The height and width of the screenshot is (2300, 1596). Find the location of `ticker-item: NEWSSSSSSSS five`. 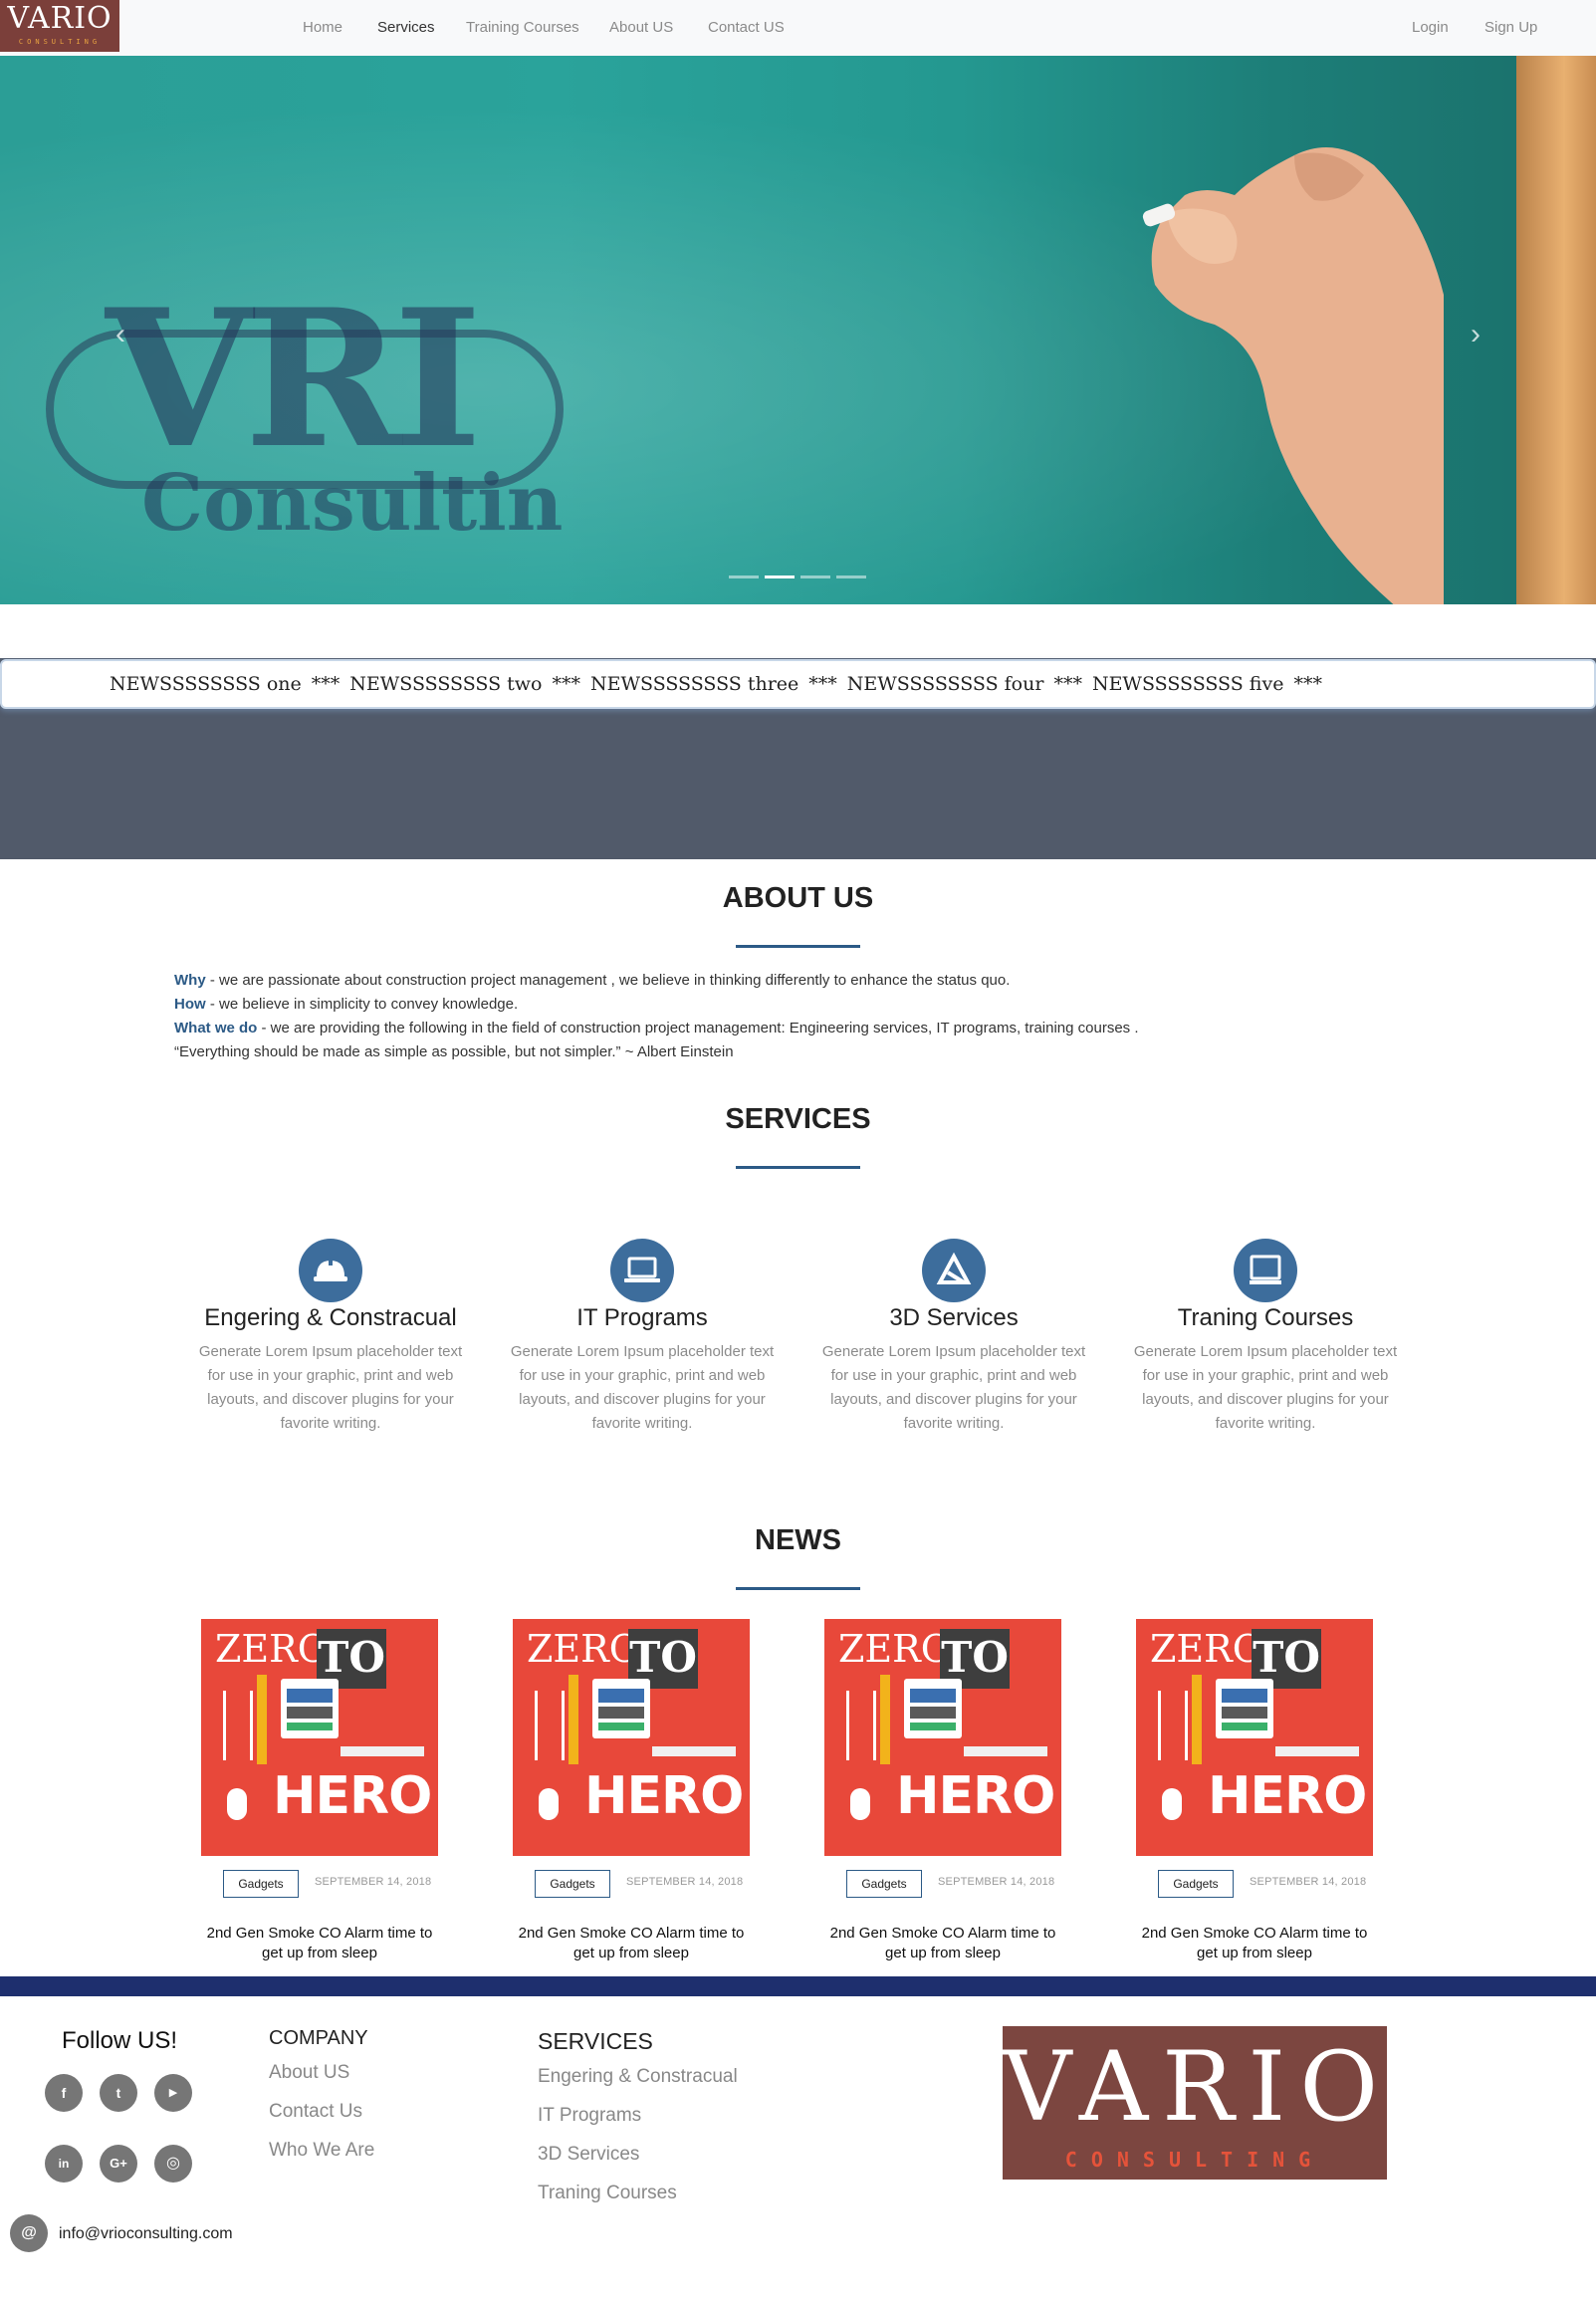

ticker-item: NEWSSSSSSSS five is located at coordinates (1188, 684).